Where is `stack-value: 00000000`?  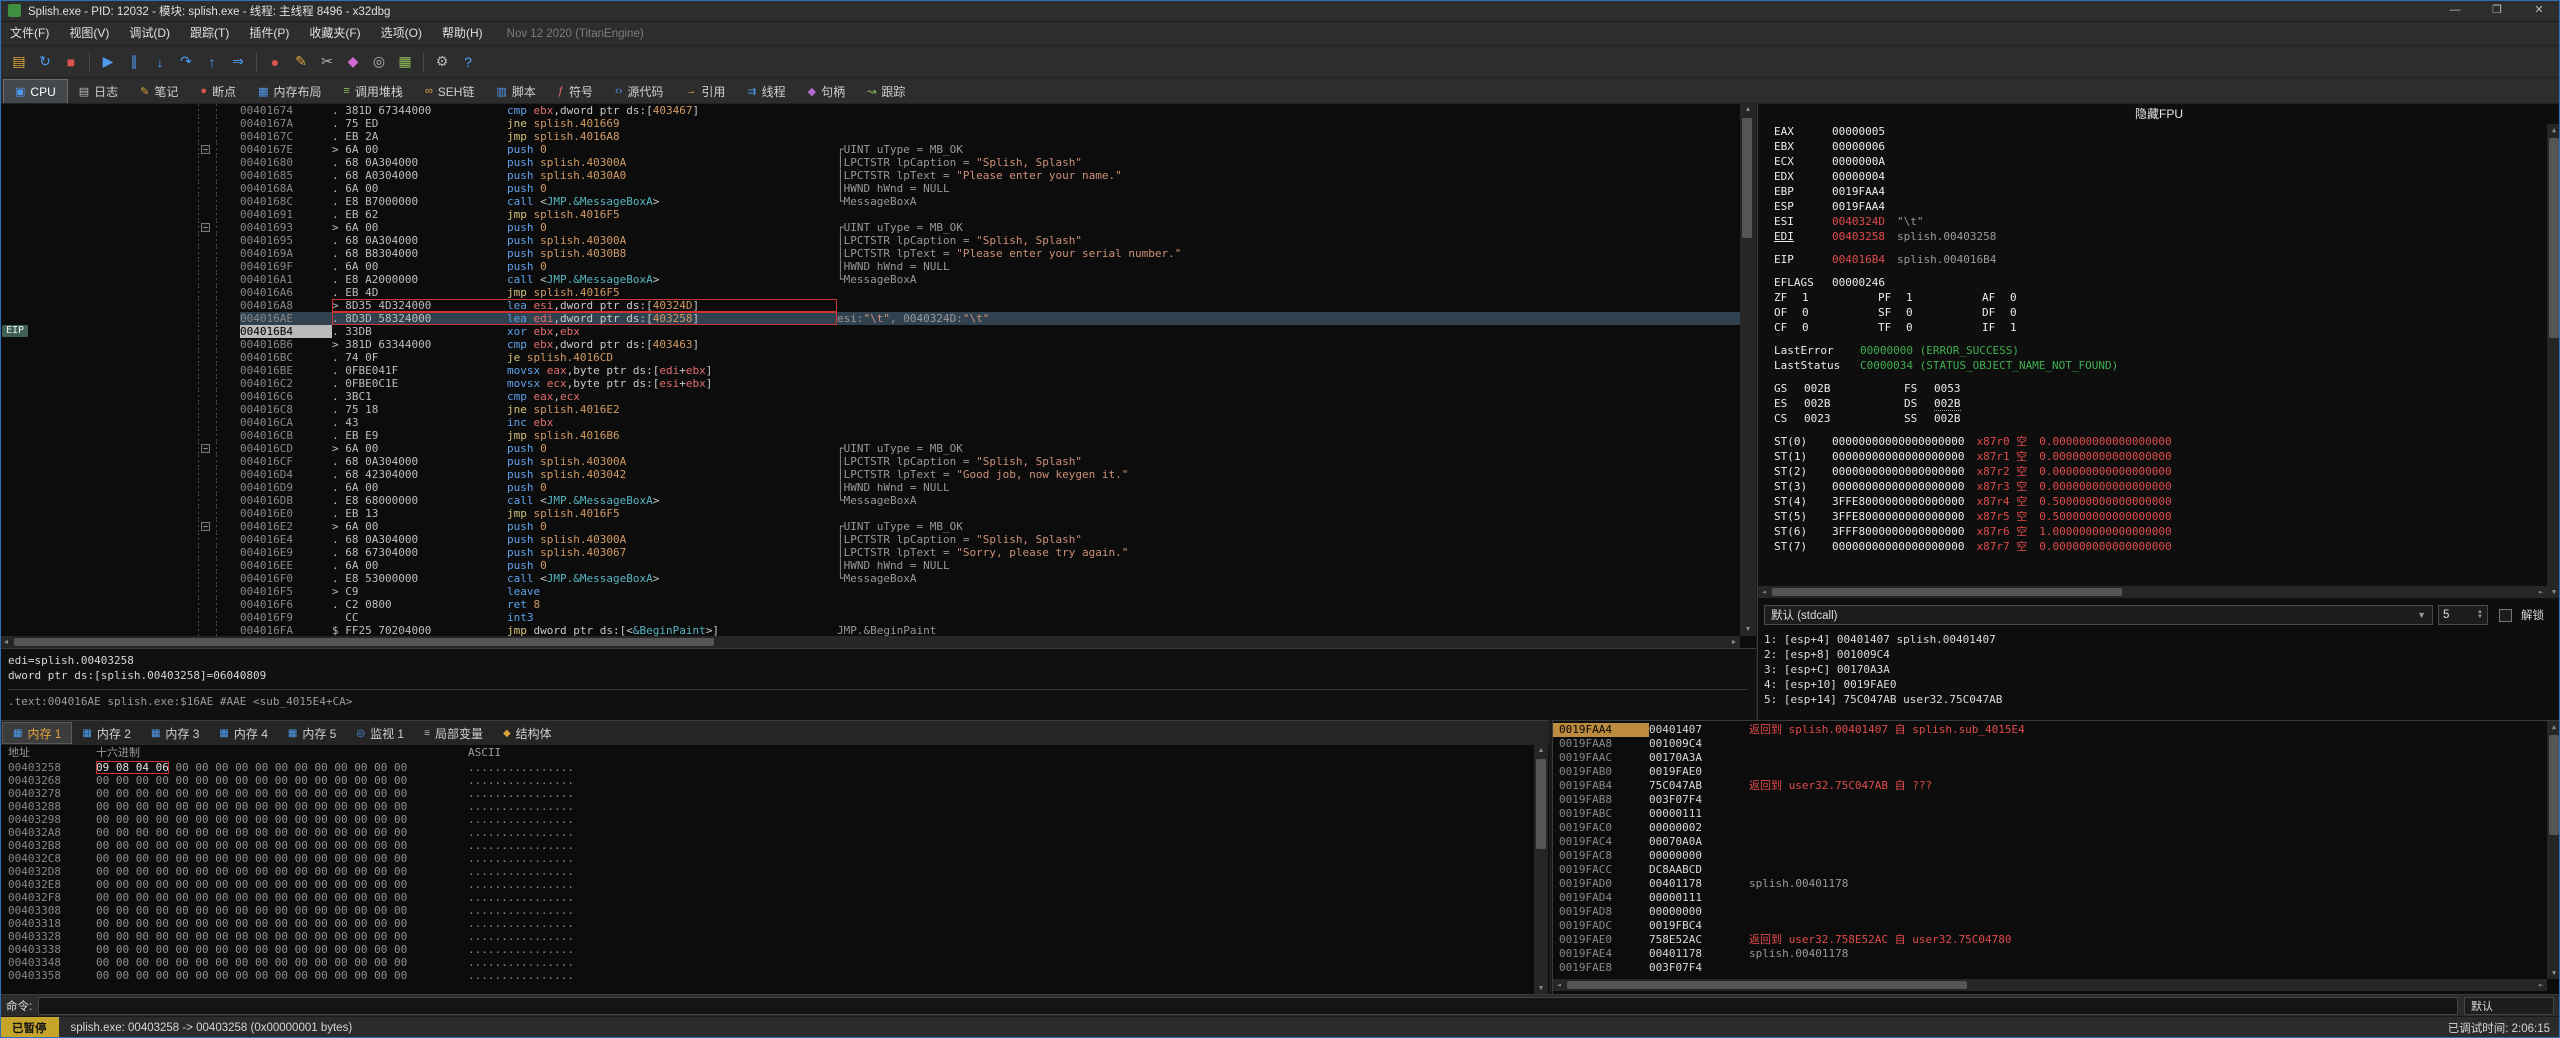 stack-value: 00000000 is located at coordinates (1699, 856).